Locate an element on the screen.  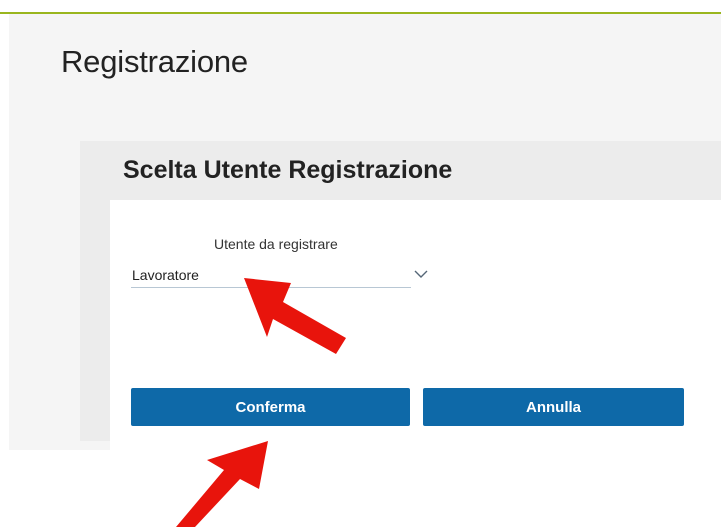
chevron-down-icon is located at coordinates (421, 274).